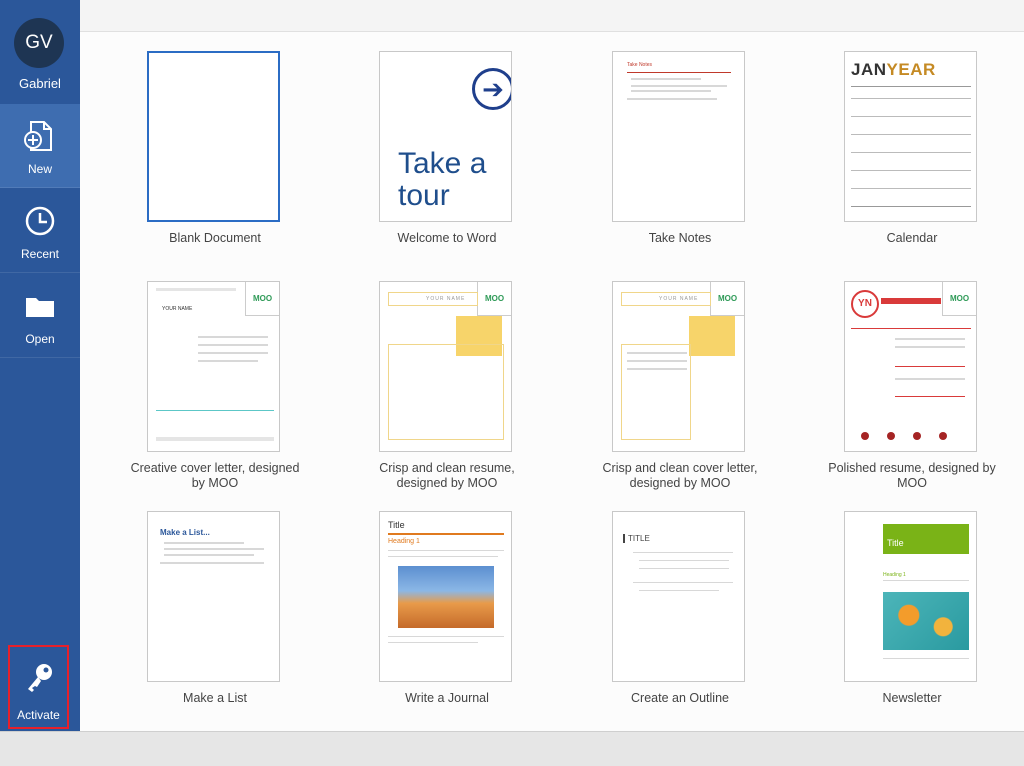  I want to click on clock-icon, so click(40, 221).